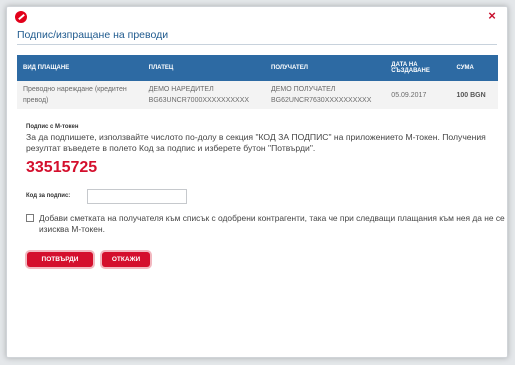 Image resolution: width=515 pixels, height=365 pixels. Describe the element at coordinates (62, 167) in the screenshot. I see `signing-code: 33515725` at that location.